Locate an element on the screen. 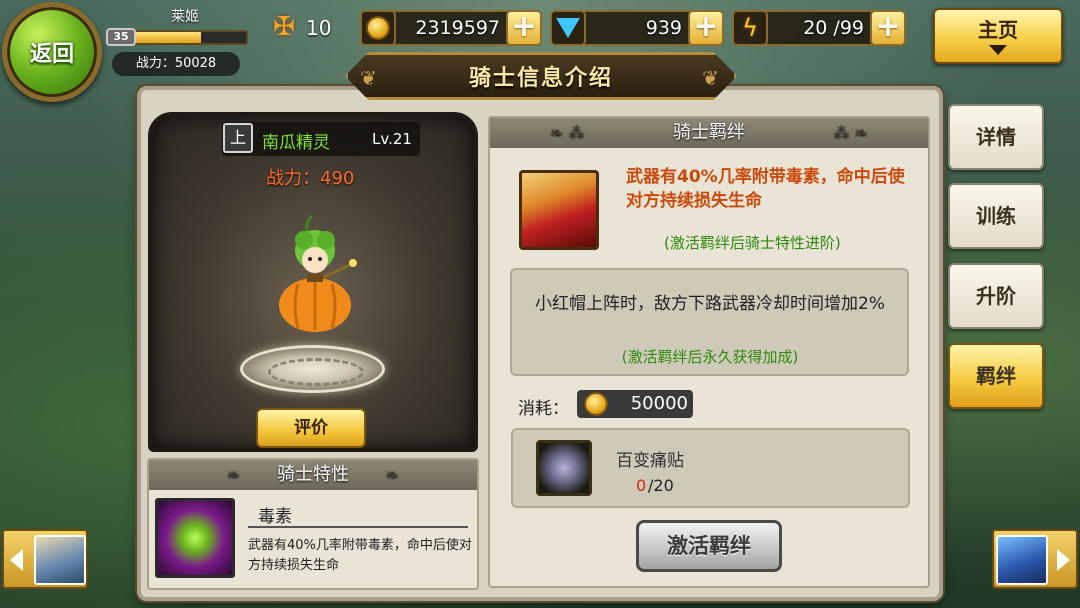  player-name: 莱姬 is located at coordinates (185, 17).